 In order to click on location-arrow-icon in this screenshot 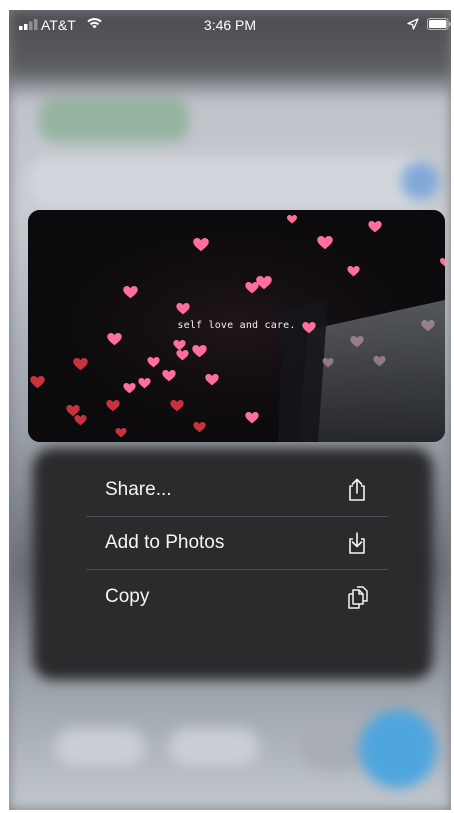, I will do `click(413, 24)`.